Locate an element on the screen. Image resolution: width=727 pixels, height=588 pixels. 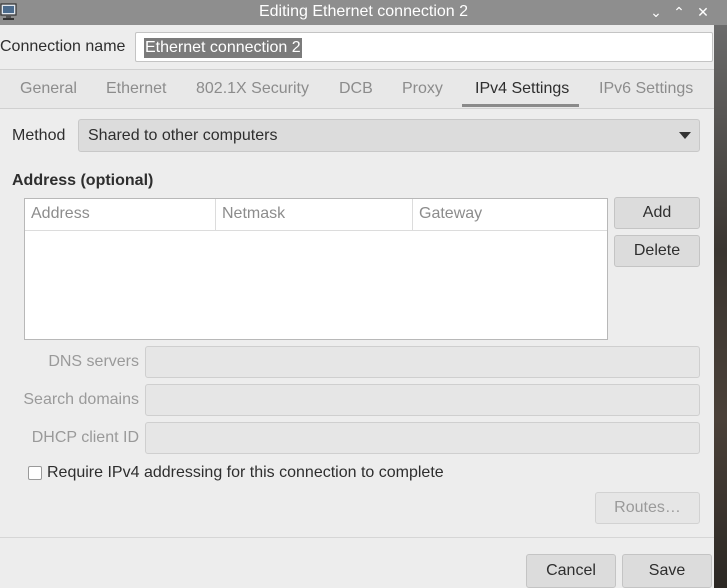
add-address-button: Add is located at coordinates (657, 213).